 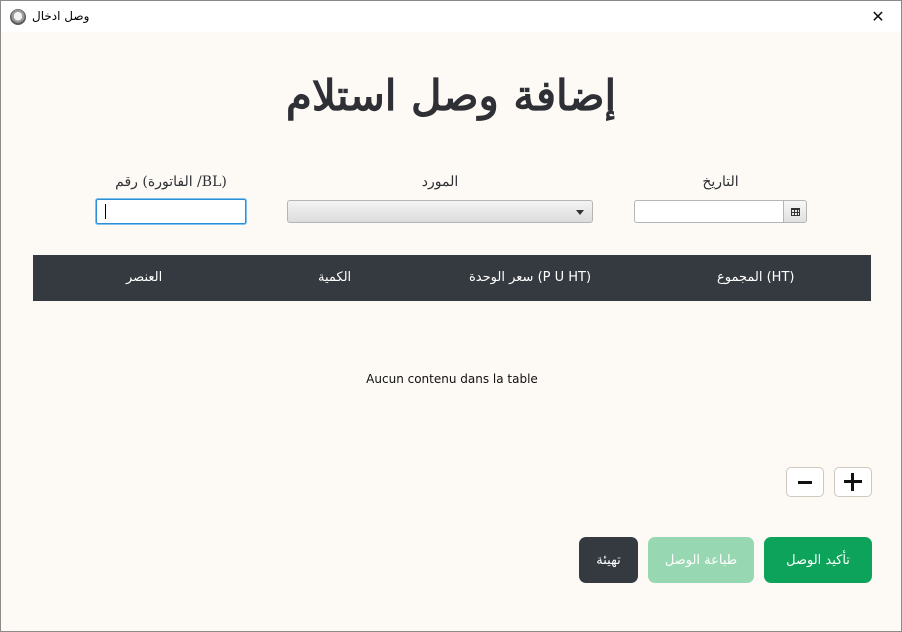 I want to click on supplier-select, so click(x=440, y=211).